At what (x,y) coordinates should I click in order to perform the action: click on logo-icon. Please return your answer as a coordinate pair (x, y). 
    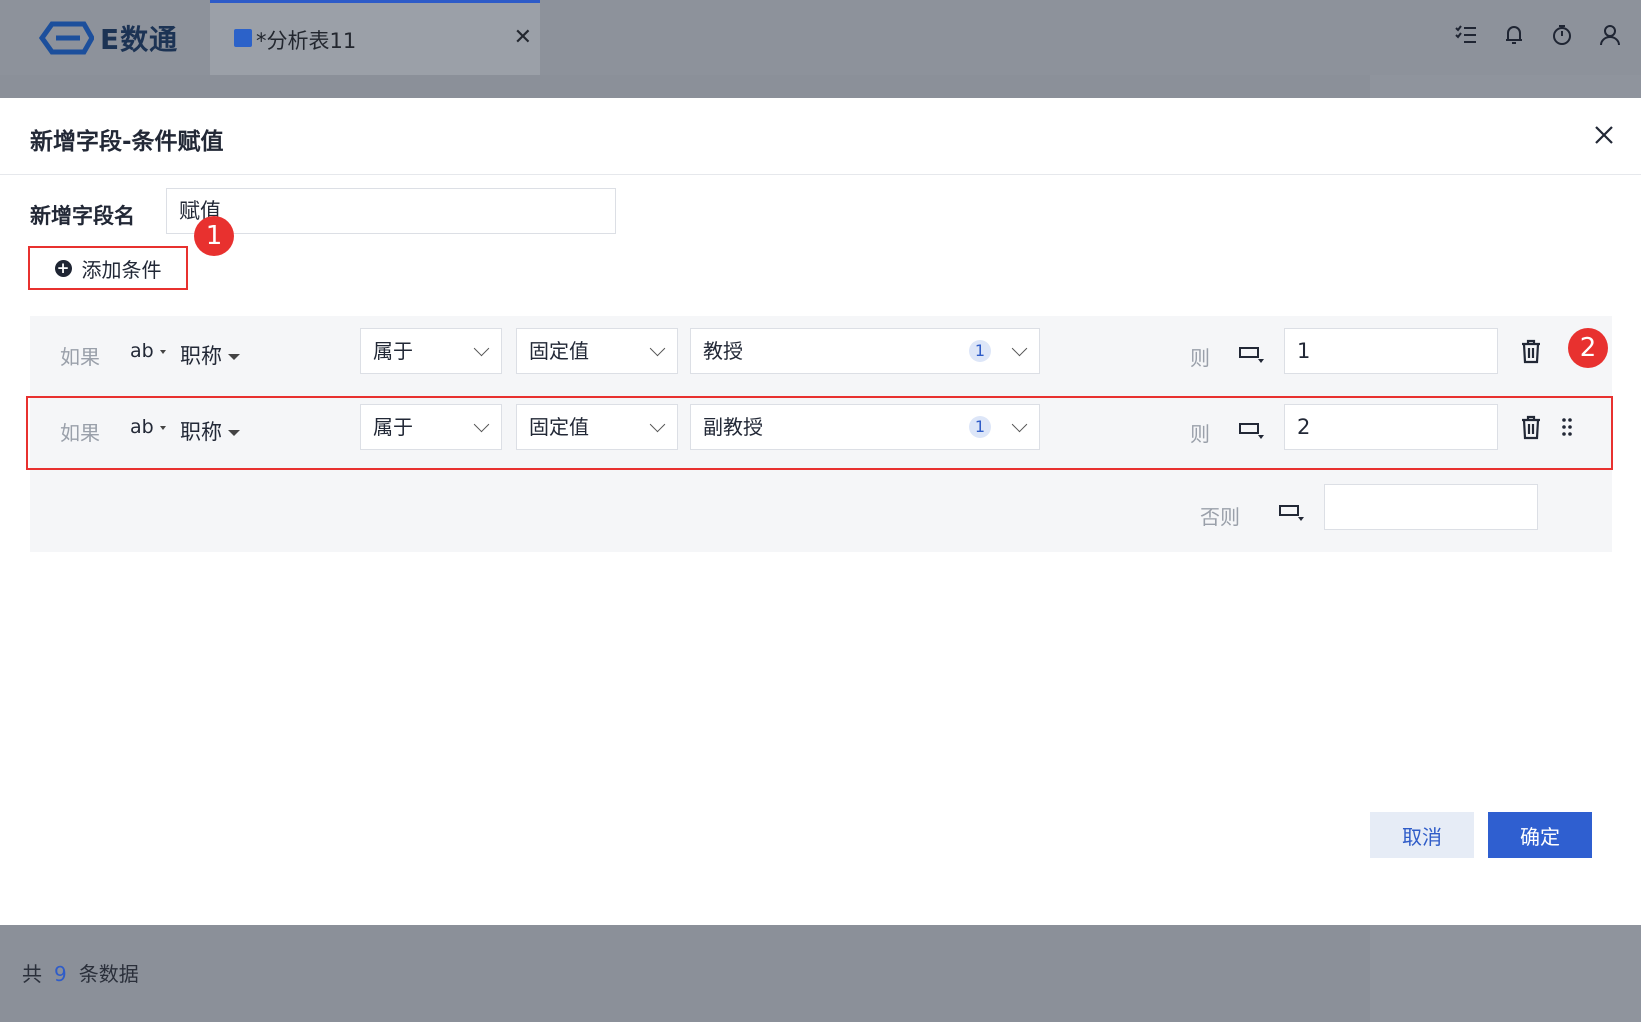
    Looking at the image, I should click on (66, 38).